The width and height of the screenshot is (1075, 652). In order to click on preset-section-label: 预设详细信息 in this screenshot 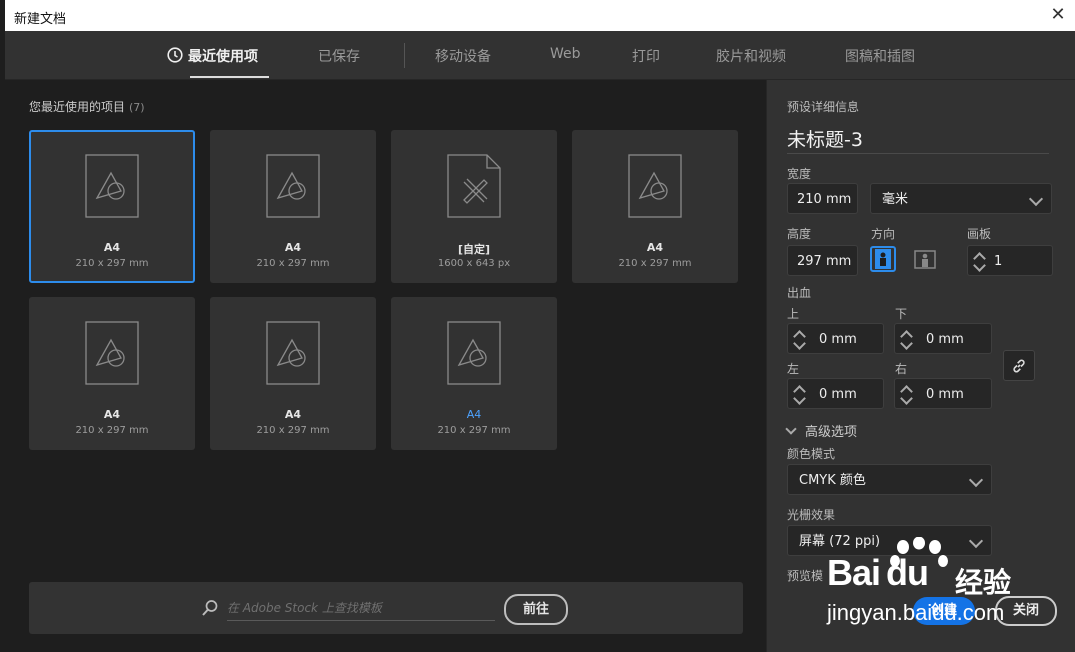, I will do `click(823, 107)`.